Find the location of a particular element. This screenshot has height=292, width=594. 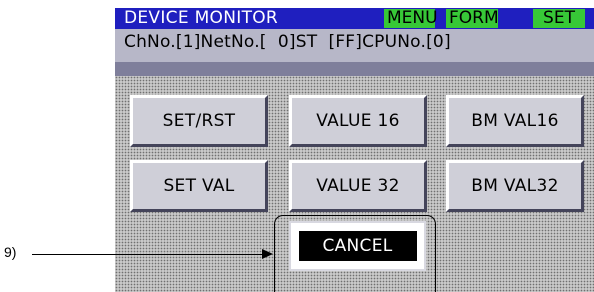

set-button: SET is located at coordinates (559, 18).